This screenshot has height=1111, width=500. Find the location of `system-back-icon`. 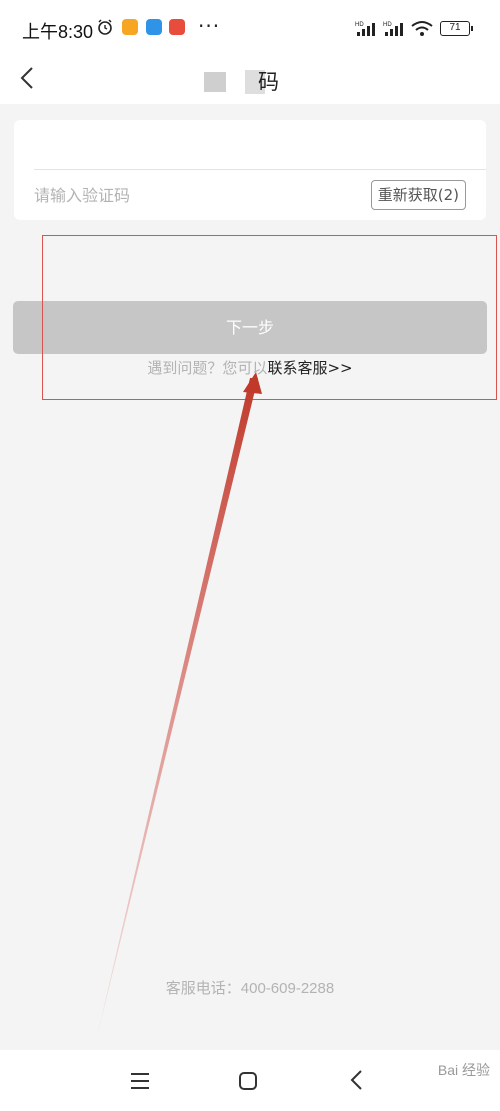

system-back-icon is located at coordinates (357, 1080).